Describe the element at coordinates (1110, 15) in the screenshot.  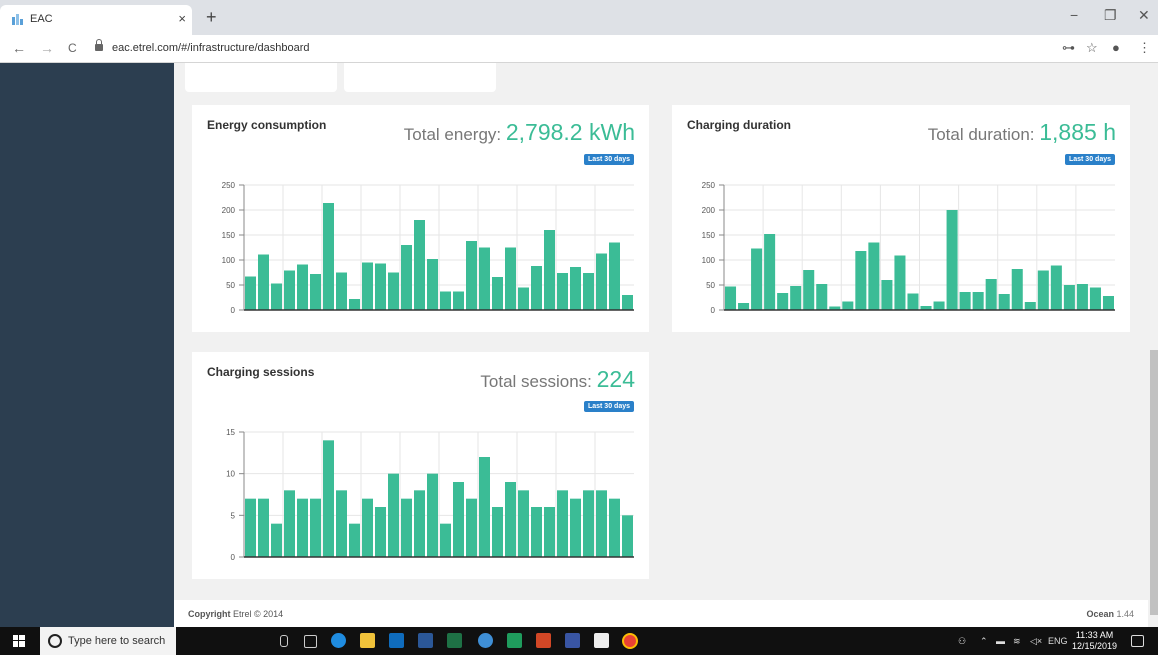
I see `maximize-button: ❐` at that location.